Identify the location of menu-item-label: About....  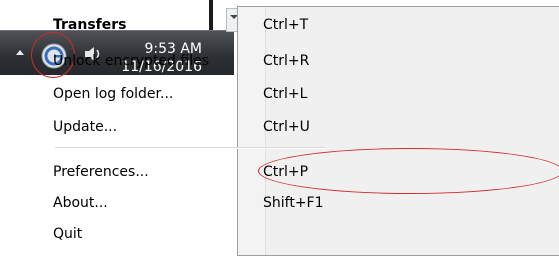
(80, 203).